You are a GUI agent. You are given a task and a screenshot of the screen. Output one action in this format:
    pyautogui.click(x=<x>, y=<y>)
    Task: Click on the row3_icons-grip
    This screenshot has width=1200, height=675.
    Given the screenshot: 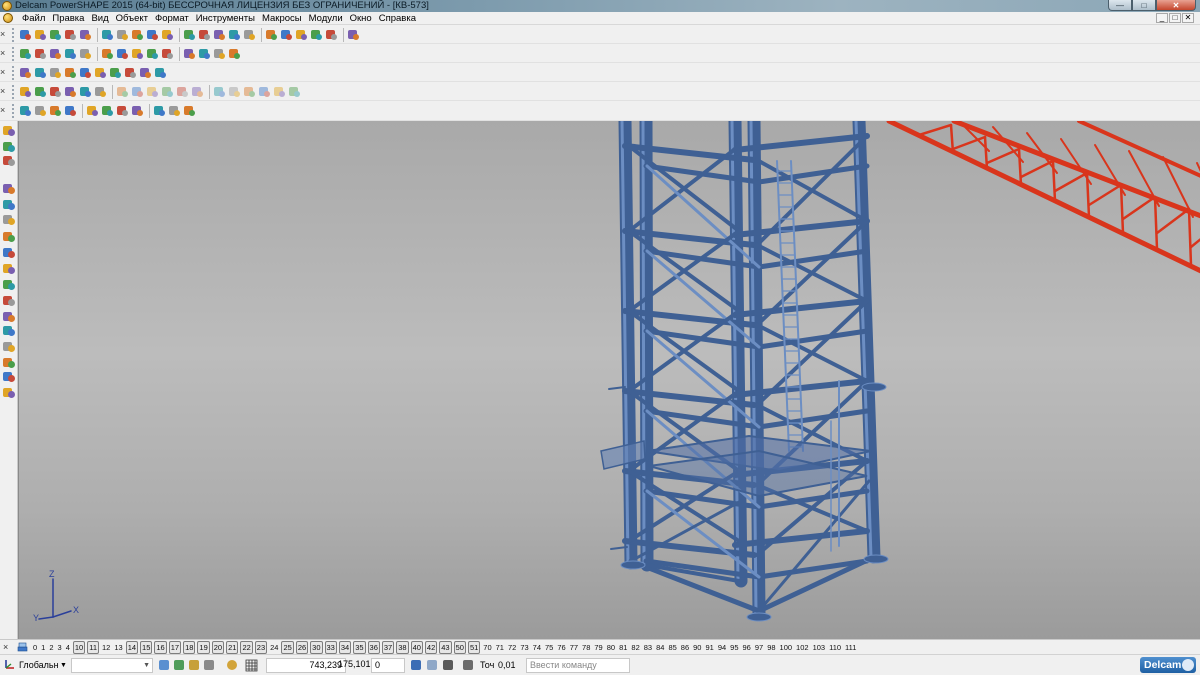 What is the action you would take?
    pyautogui.click(x=14, y=72)
    